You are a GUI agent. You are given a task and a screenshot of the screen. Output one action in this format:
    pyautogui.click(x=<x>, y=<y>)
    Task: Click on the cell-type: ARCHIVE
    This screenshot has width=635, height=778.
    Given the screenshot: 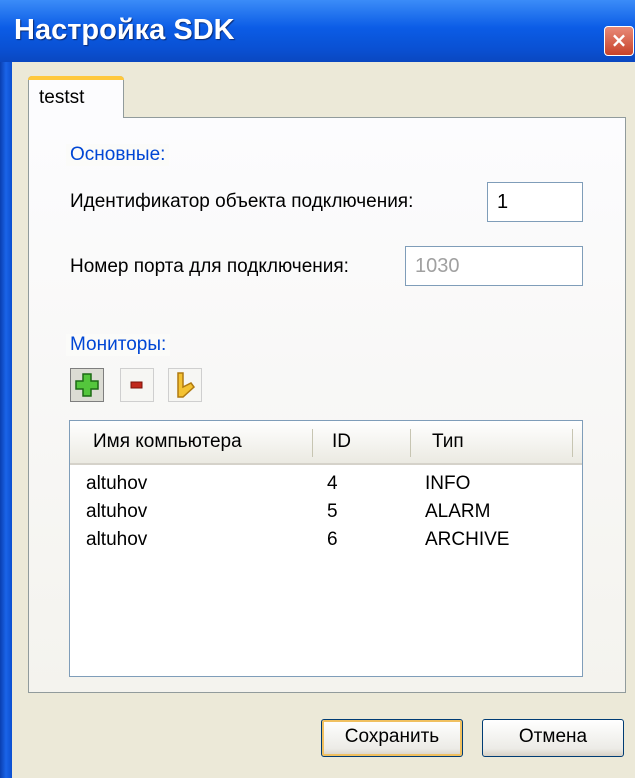 What is the action you would take?
    pyautogui.click(x=467, y=539)
    